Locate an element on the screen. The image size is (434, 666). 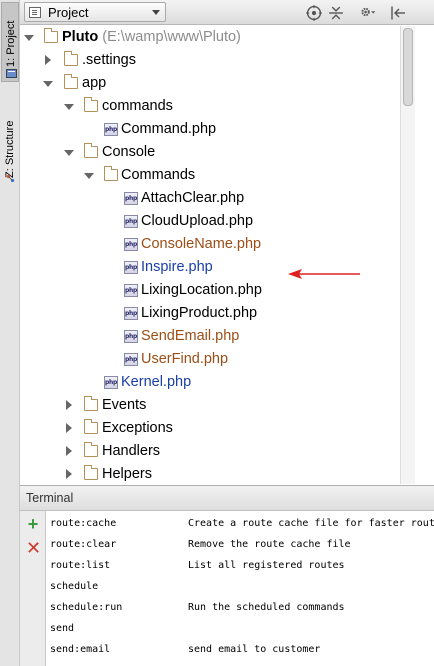
tab-project: 1: Project is located at coordinates (10, 42).